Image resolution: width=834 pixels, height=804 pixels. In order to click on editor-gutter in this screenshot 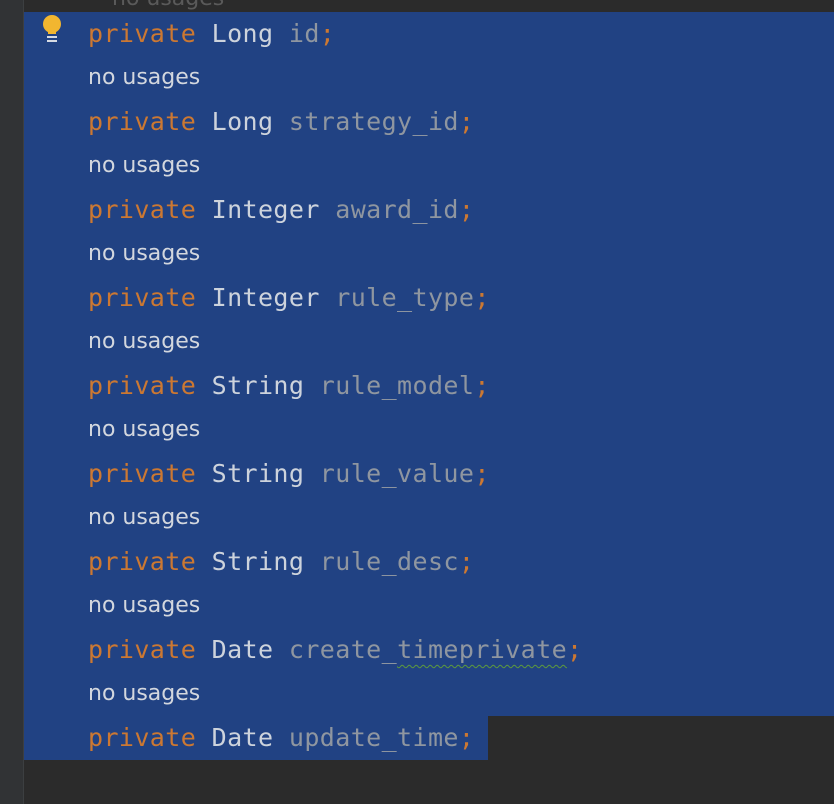, I will do `click(12, 402)`.